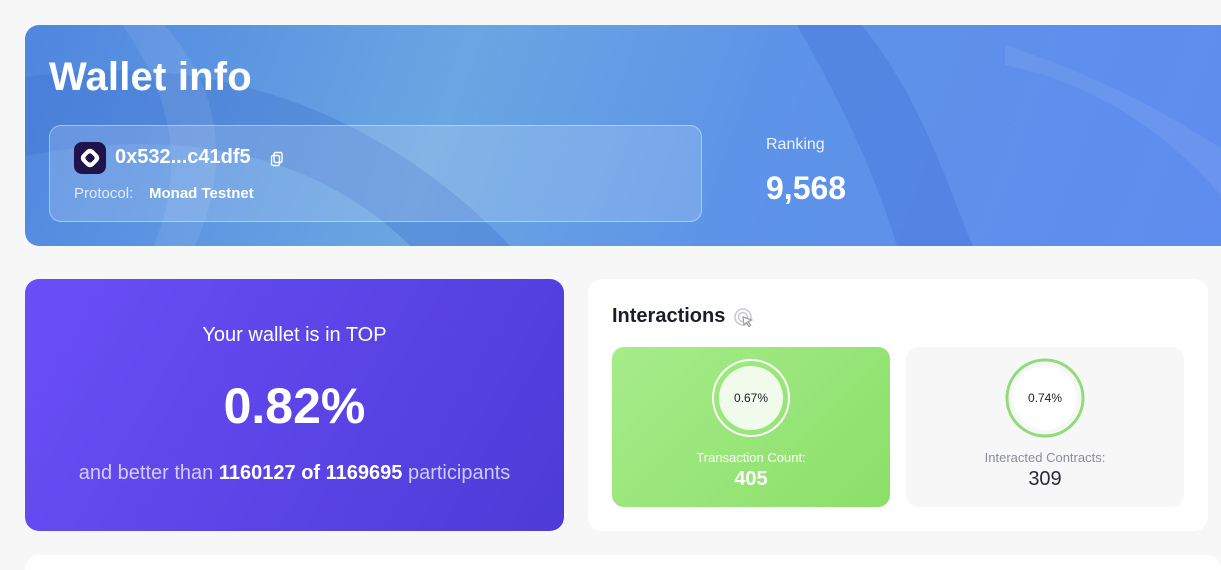 Image resolution: width=1221 pixels, height=570 pixels. What do you see at coordinates (669, 316) in the screenshot?
I see `interactions-title: Interactions` at bounding box center [669, 316].